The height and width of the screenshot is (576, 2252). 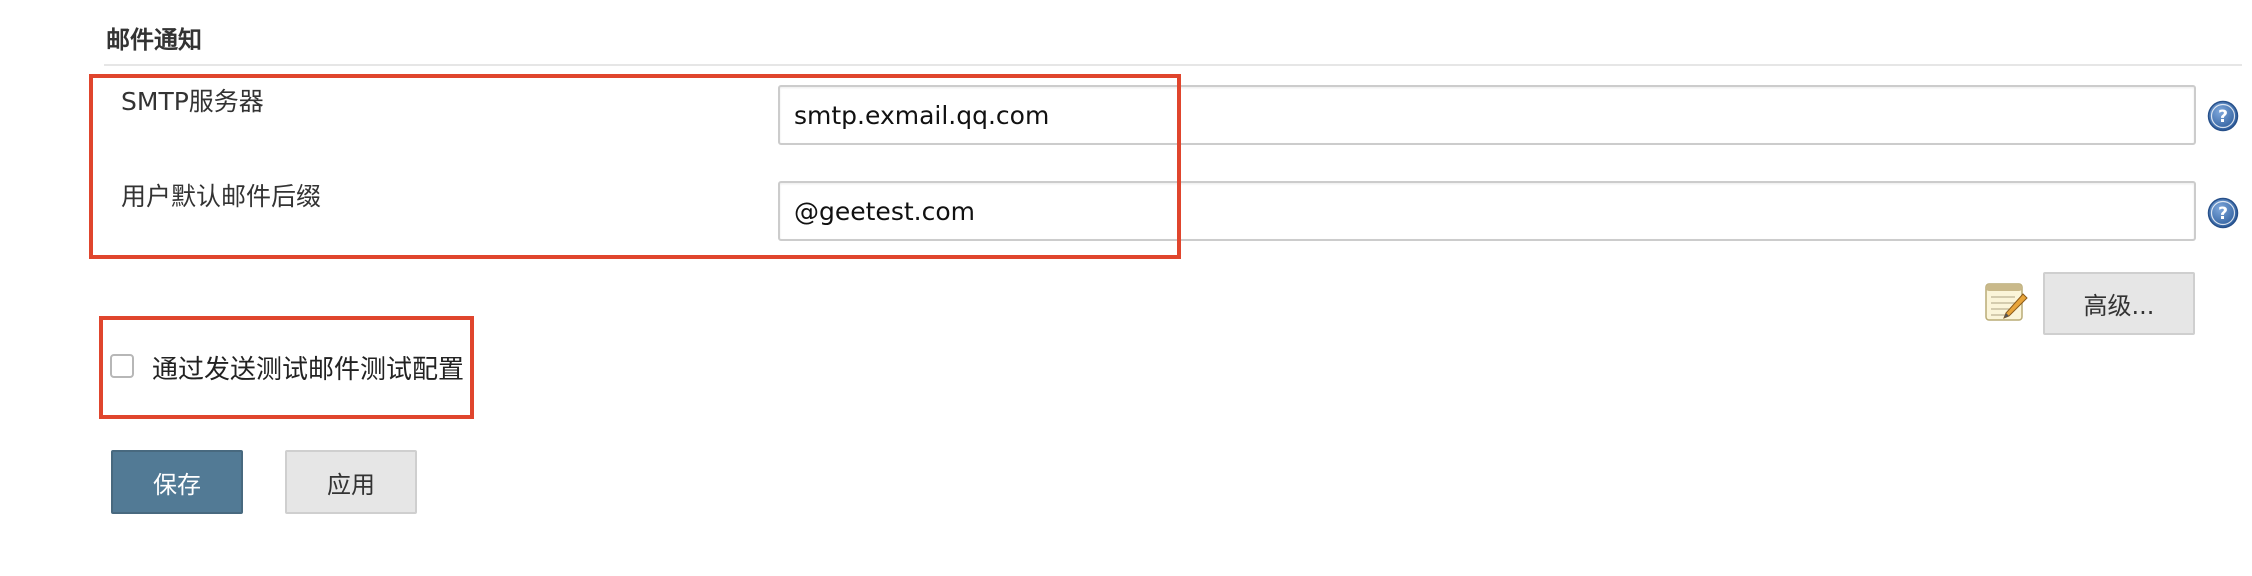 What do you see at coordinates (192, 101) in the screenshot?
I see `smtp-server-label: SMTP服务器` at bounding box center [192, 101].